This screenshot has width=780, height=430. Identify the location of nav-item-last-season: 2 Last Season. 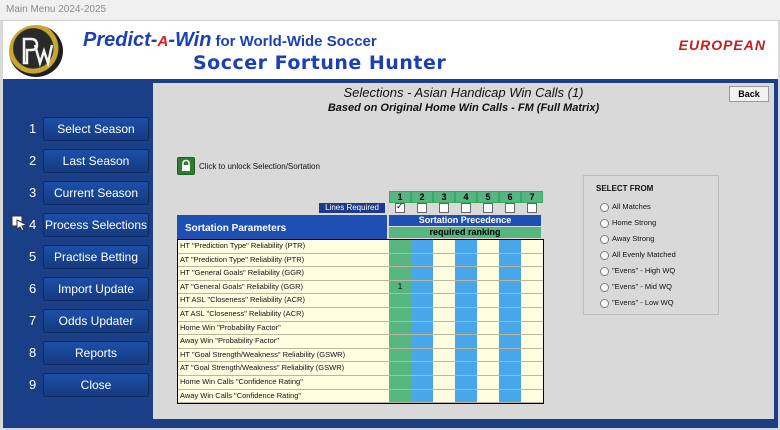
(78, 161).